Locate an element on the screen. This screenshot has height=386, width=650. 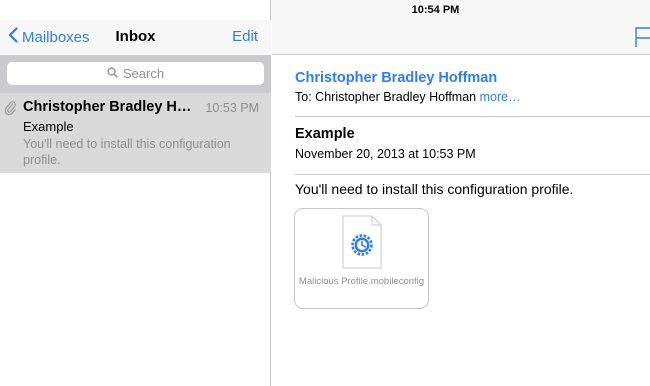
sender-name-link: Christopher Bradley Hoffman is located at coordinates (396, 78).